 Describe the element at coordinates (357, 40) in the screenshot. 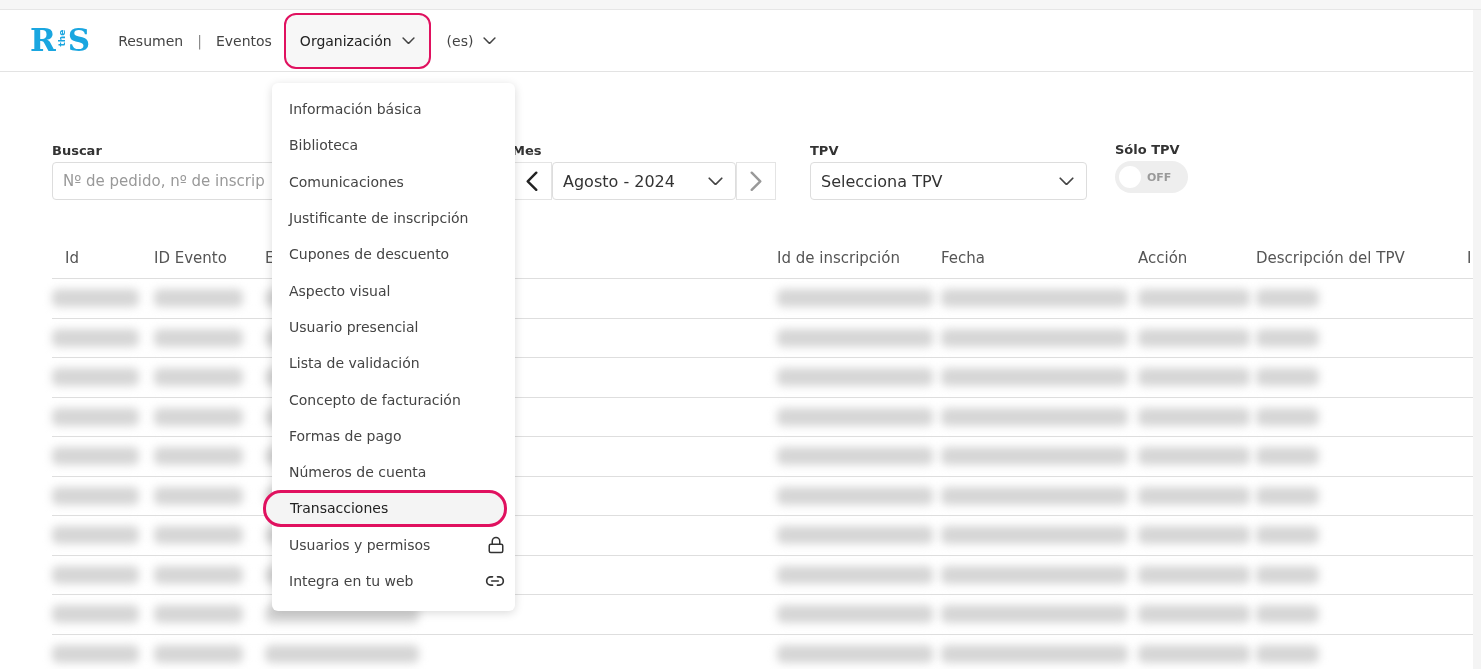

I see `nav-dropdown: Organización` at that location.